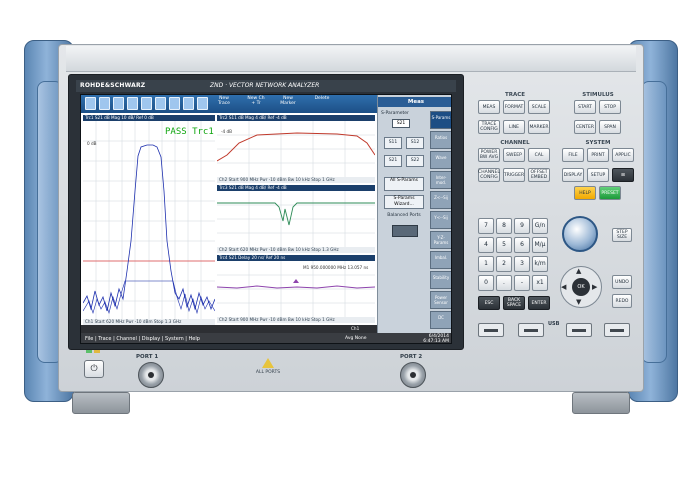  I want to click on trace-config-key: TRACE CONFIG, so click(489, 127).